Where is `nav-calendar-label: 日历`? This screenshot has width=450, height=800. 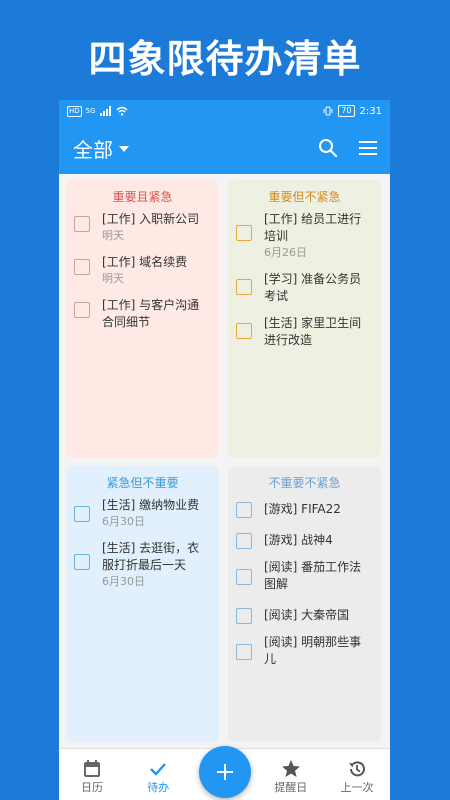 nav-calendar-label: 日历 is located at coordinates (92, 787).